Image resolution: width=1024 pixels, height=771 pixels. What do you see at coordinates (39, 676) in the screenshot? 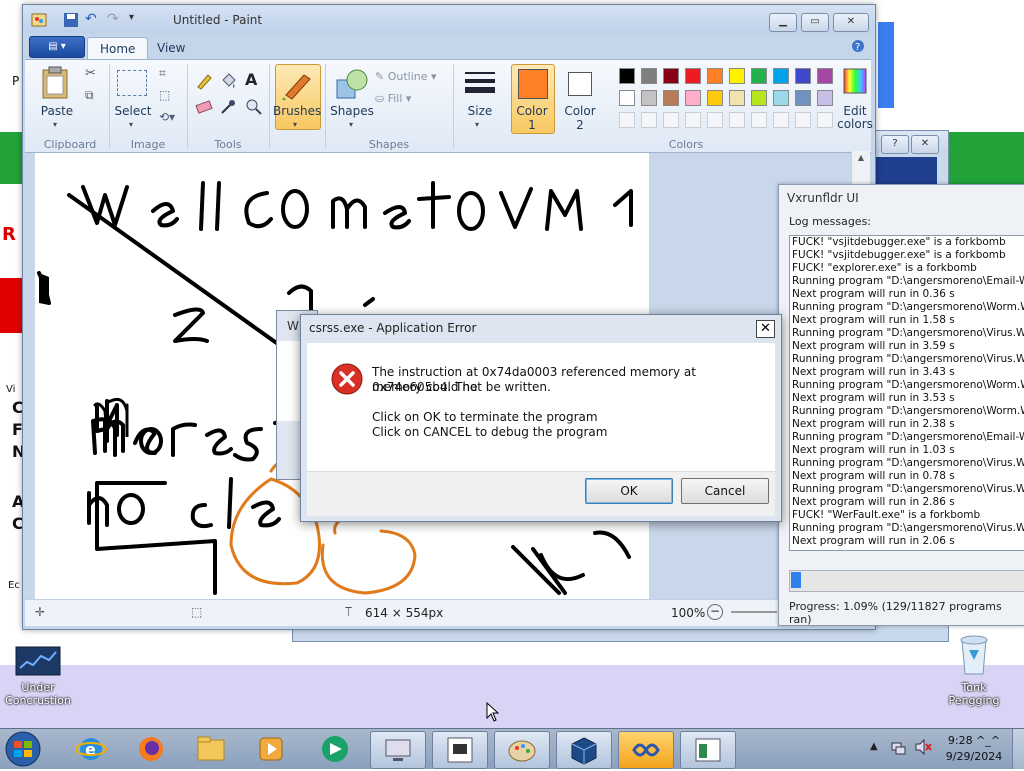
I see `desktop-icon-under-concrustion: Under Concrustion` at bounding box center [39, 676].